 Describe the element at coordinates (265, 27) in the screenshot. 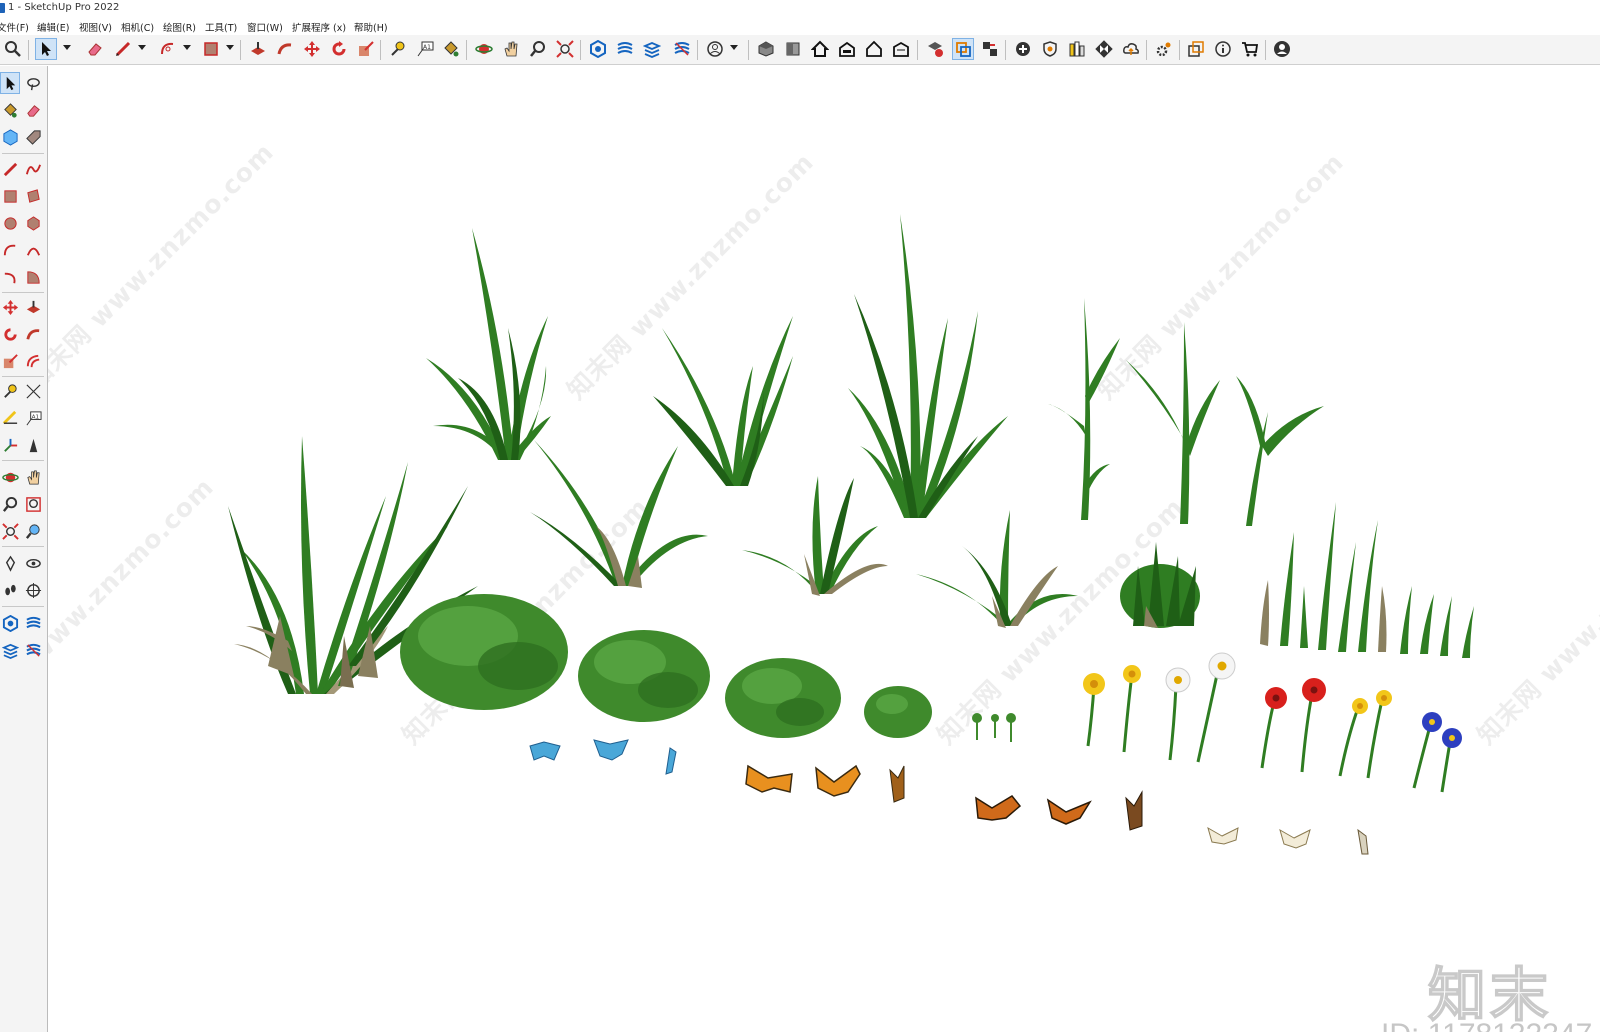

I see `menu-window: 窗口(W)` at that location.